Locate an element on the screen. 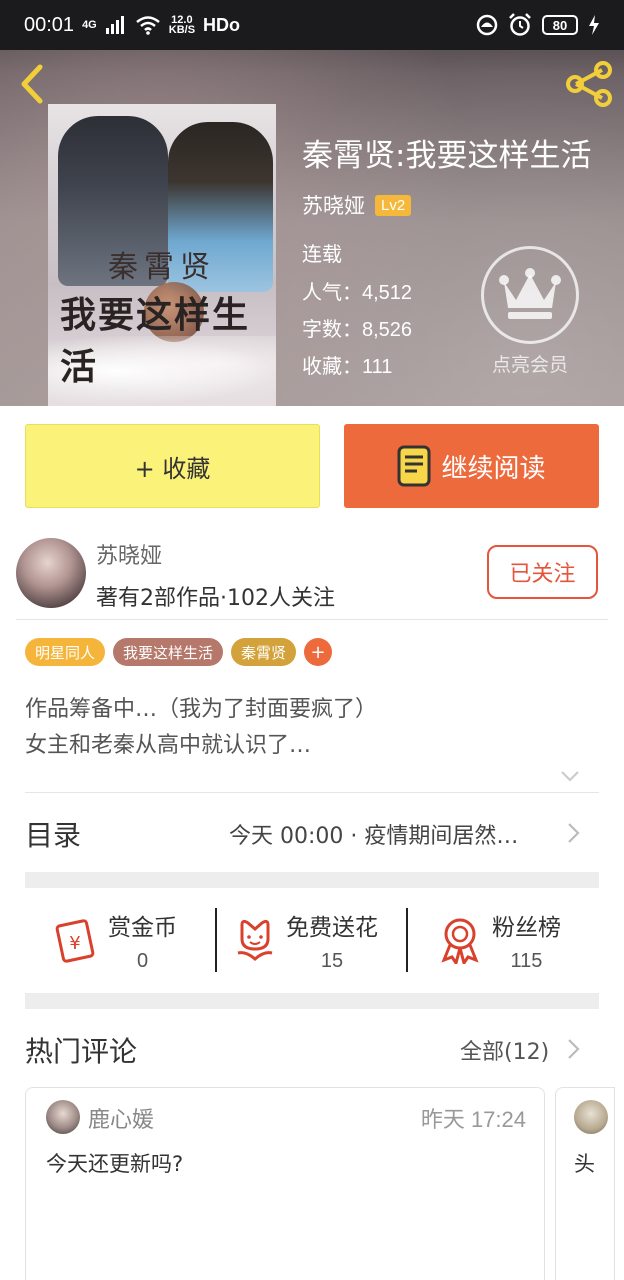  commenter-name: 鹿心媛 is located at coordinates (121, 1118).